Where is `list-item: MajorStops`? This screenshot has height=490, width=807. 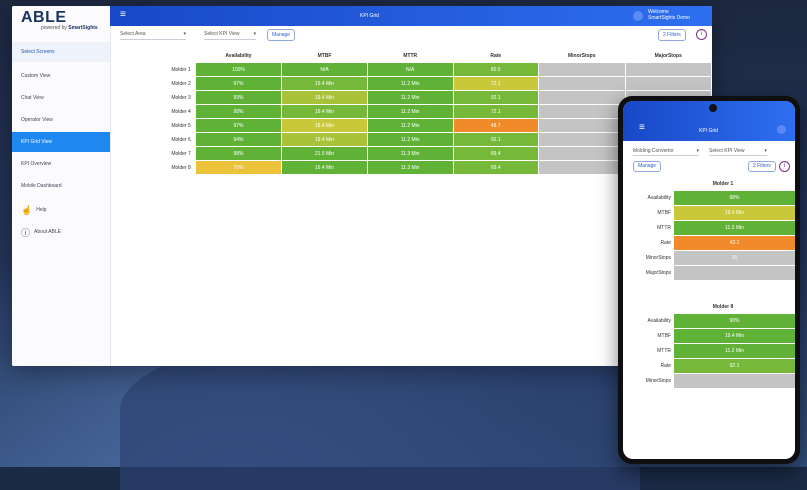 list-item: MajorStops is located at coordinates (709, 273).